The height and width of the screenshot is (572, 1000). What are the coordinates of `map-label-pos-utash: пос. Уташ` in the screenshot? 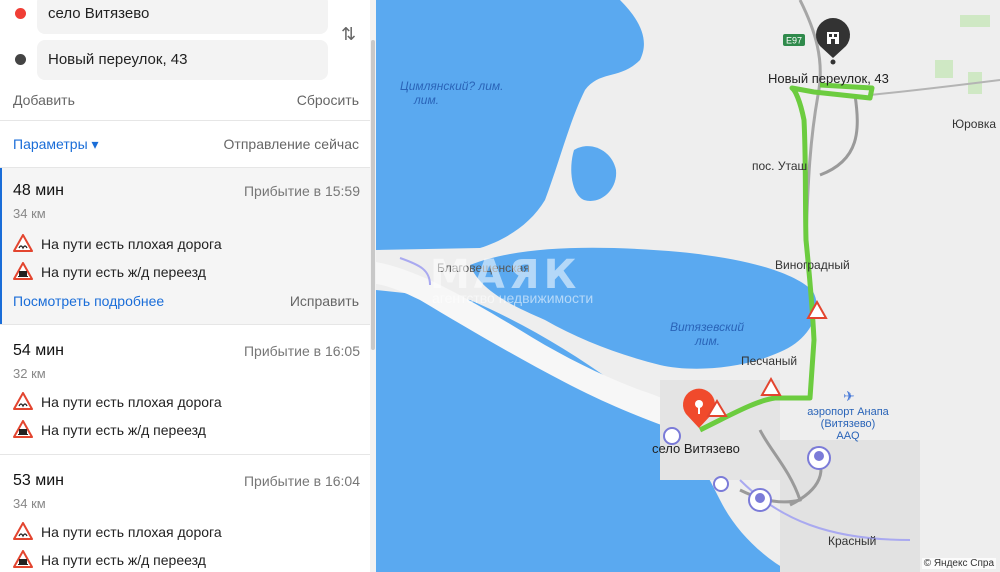 It's located at (779, 166).